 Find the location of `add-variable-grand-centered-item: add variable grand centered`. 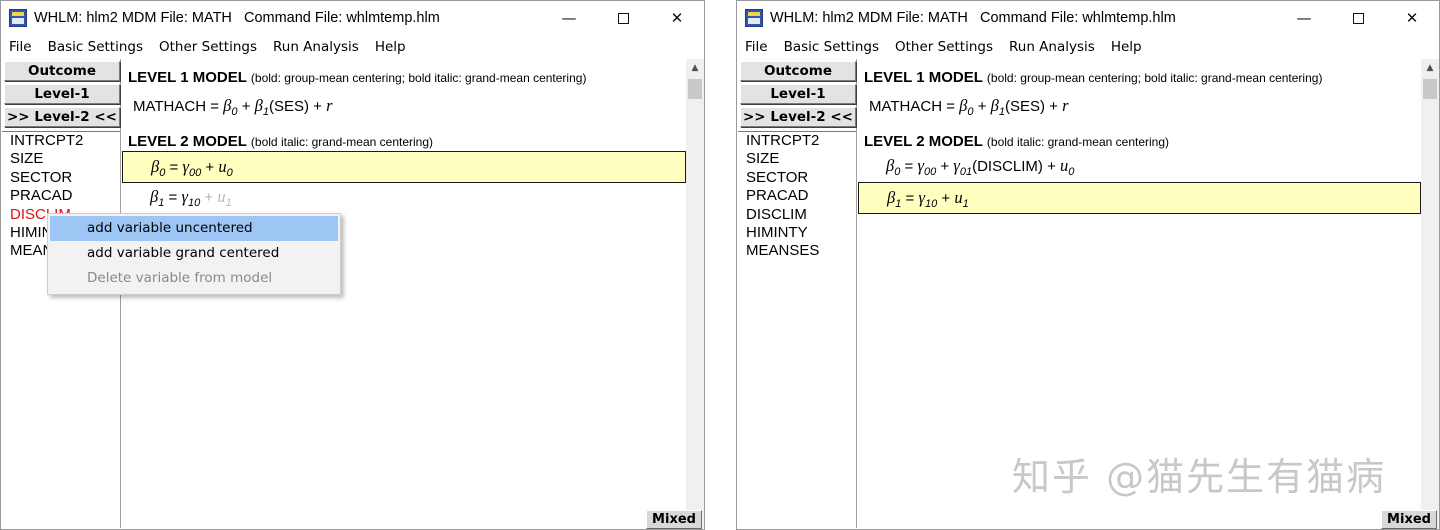

add-variable-grand-centered-item: add variable grand centered is located at coordinates (194, 253).